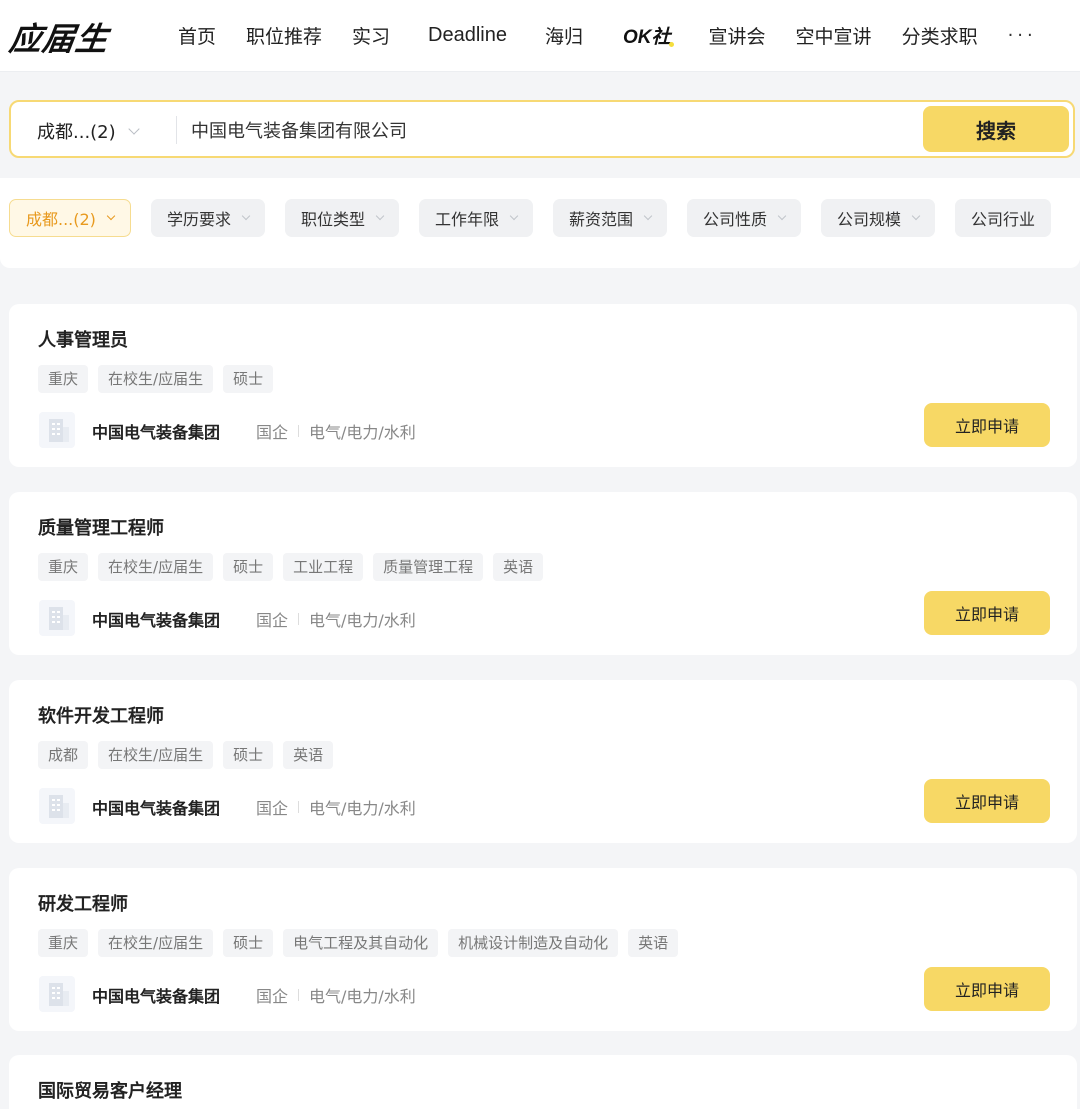 This screenshot has width=1080, height=1109. What do you see at coordinates (834, 35) in the screenshot?
I see `nav-item-online-talks: 空中宣讲` at bounding box center [834, 35].